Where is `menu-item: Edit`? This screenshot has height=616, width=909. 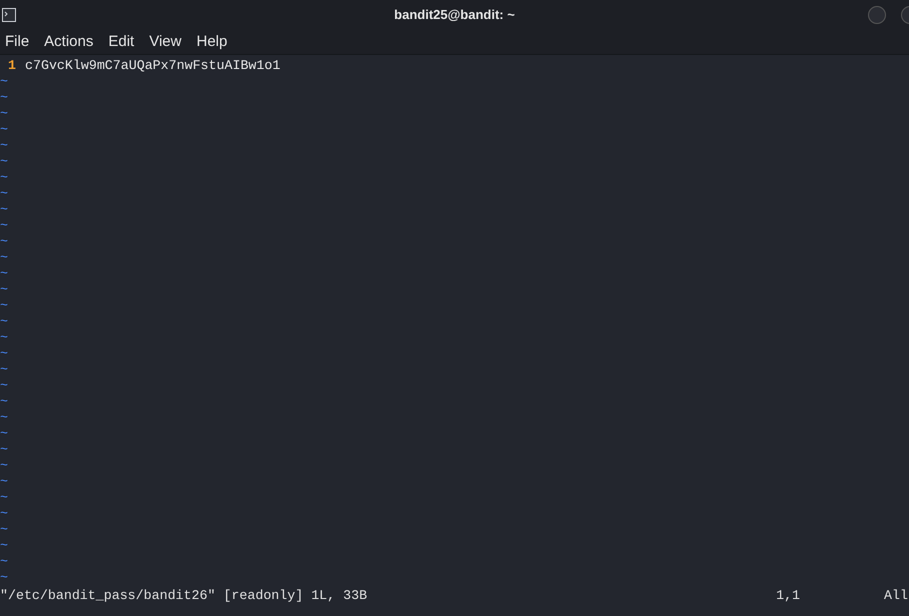
menu-item: Edit is located at coordinates (121, 42).